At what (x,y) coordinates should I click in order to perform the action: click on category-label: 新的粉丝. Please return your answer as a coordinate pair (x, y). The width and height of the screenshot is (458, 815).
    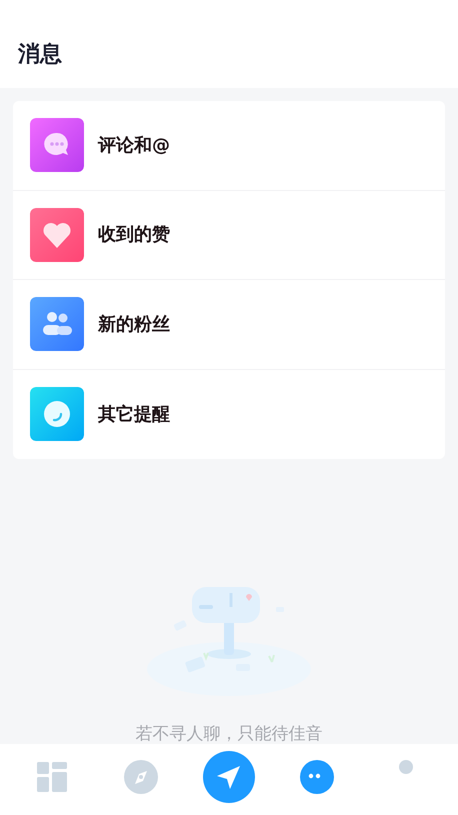
    Looking at the image, I should click on (134, 324).